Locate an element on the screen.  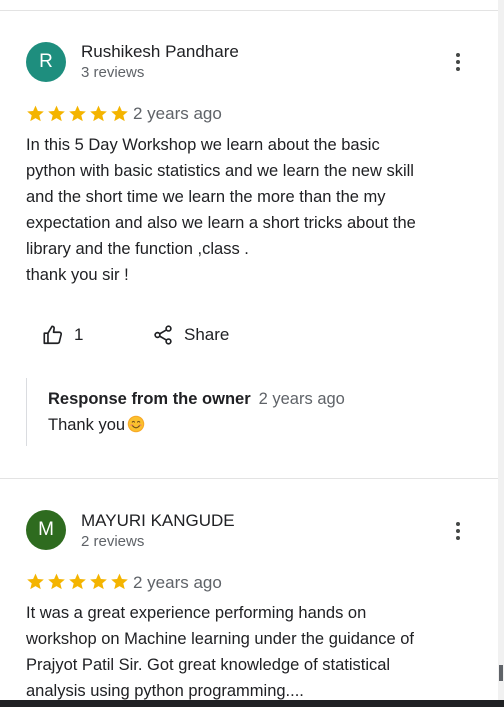
like-button: 1 is located at coordinates (62, 335).